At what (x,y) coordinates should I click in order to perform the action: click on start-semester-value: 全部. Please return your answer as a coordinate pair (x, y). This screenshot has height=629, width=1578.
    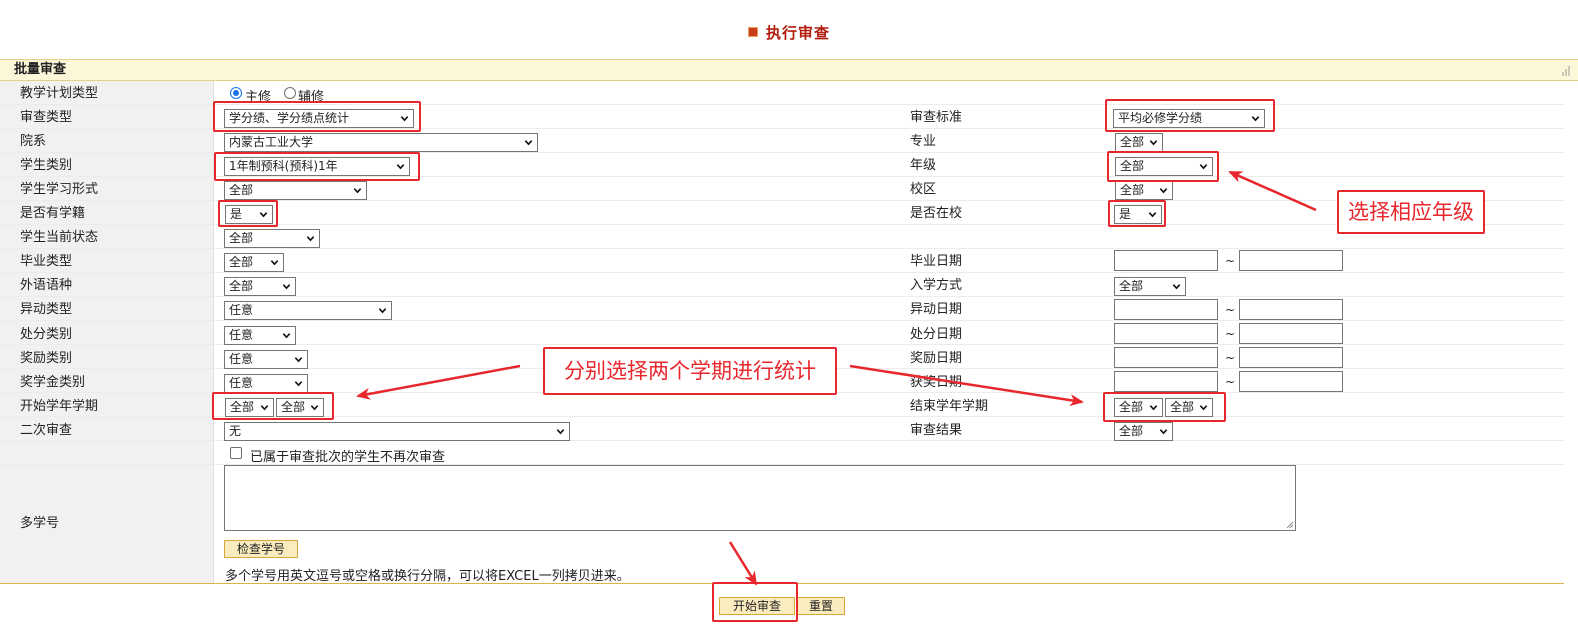
    Looking at the image, I should click on (293, 407).